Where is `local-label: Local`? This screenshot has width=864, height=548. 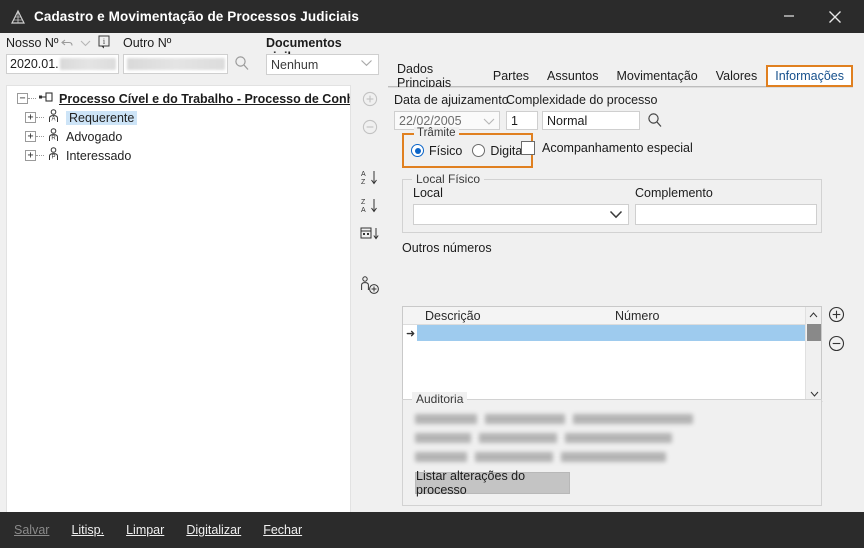 local-label: Local is located at coordinates (428, 193).